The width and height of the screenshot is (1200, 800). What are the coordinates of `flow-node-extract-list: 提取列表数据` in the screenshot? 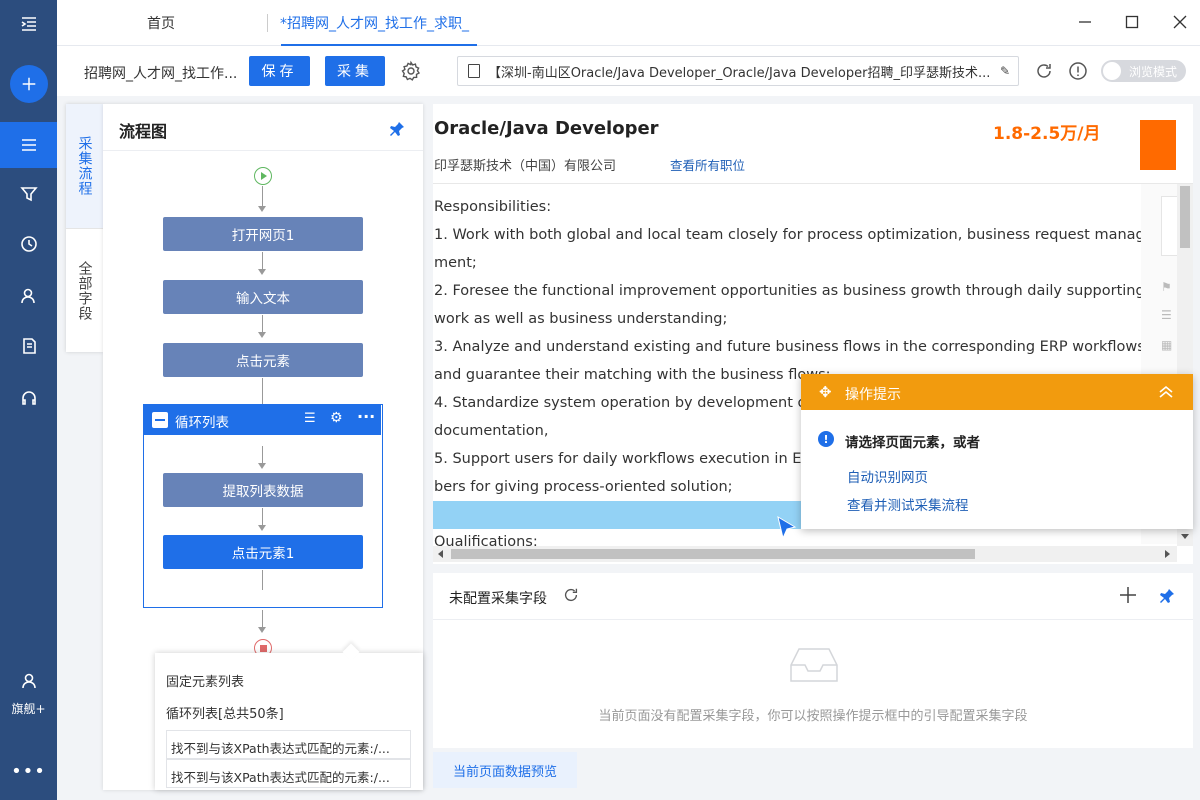 It's located at (263, 490).